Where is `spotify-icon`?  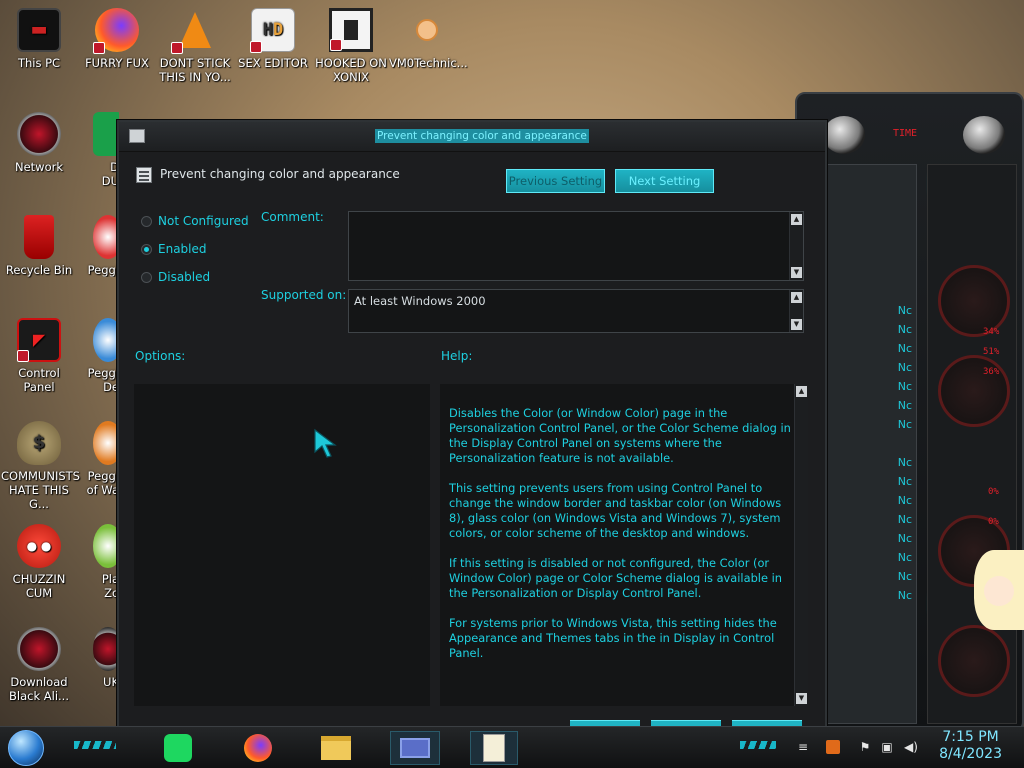
spotify-icon is located at coordinates (178, 748).